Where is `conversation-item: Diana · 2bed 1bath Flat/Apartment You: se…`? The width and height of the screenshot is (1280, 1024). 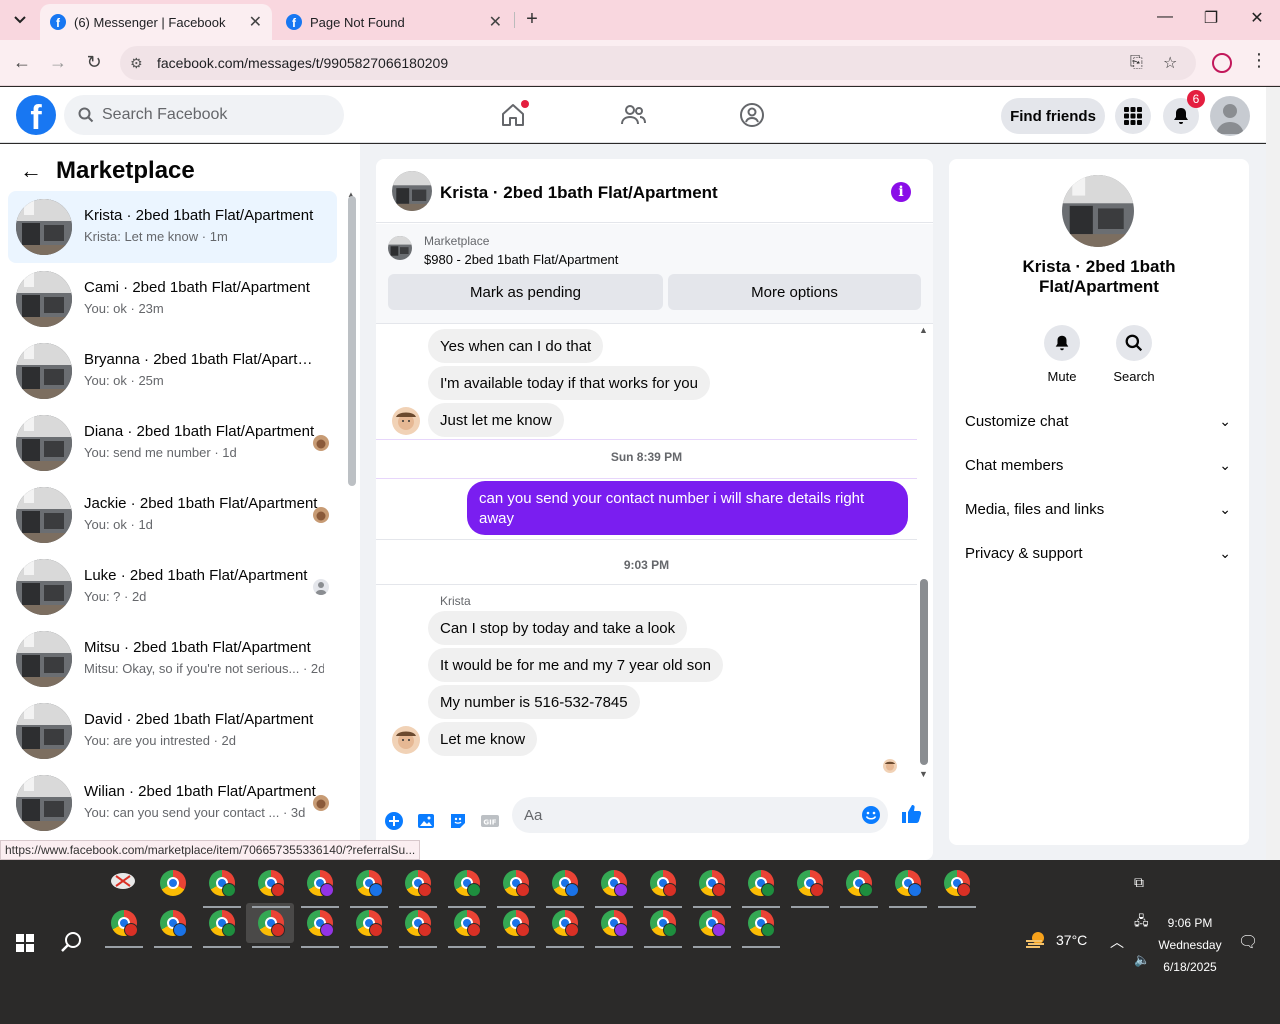 conversation-item: Diana · 2bed 1bath Flat/Apartment You: se… is located at coordinates (172, 443).